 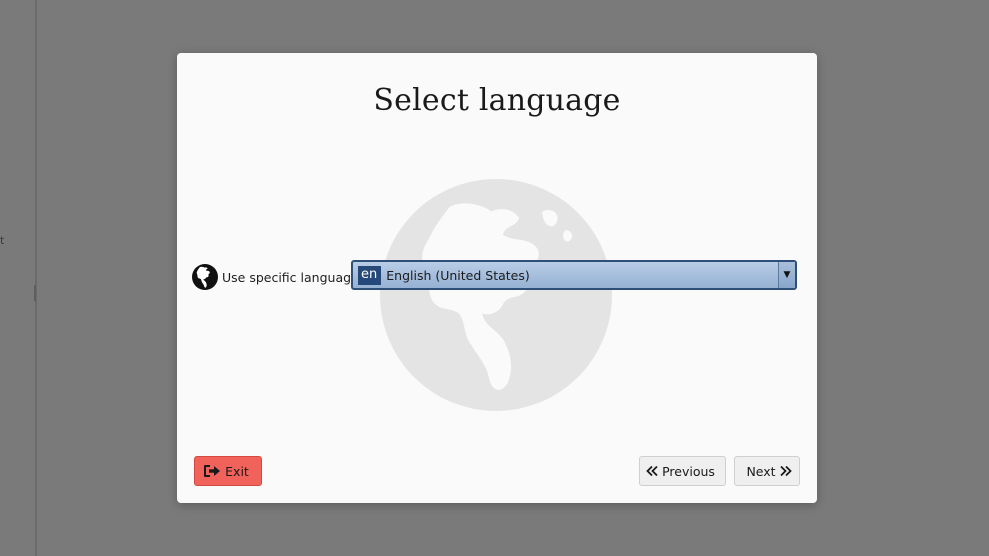 What do you see at coordinates (212, 471) in the screenshot?
I see `sign-out-icon` at bounding box center [212, 471].